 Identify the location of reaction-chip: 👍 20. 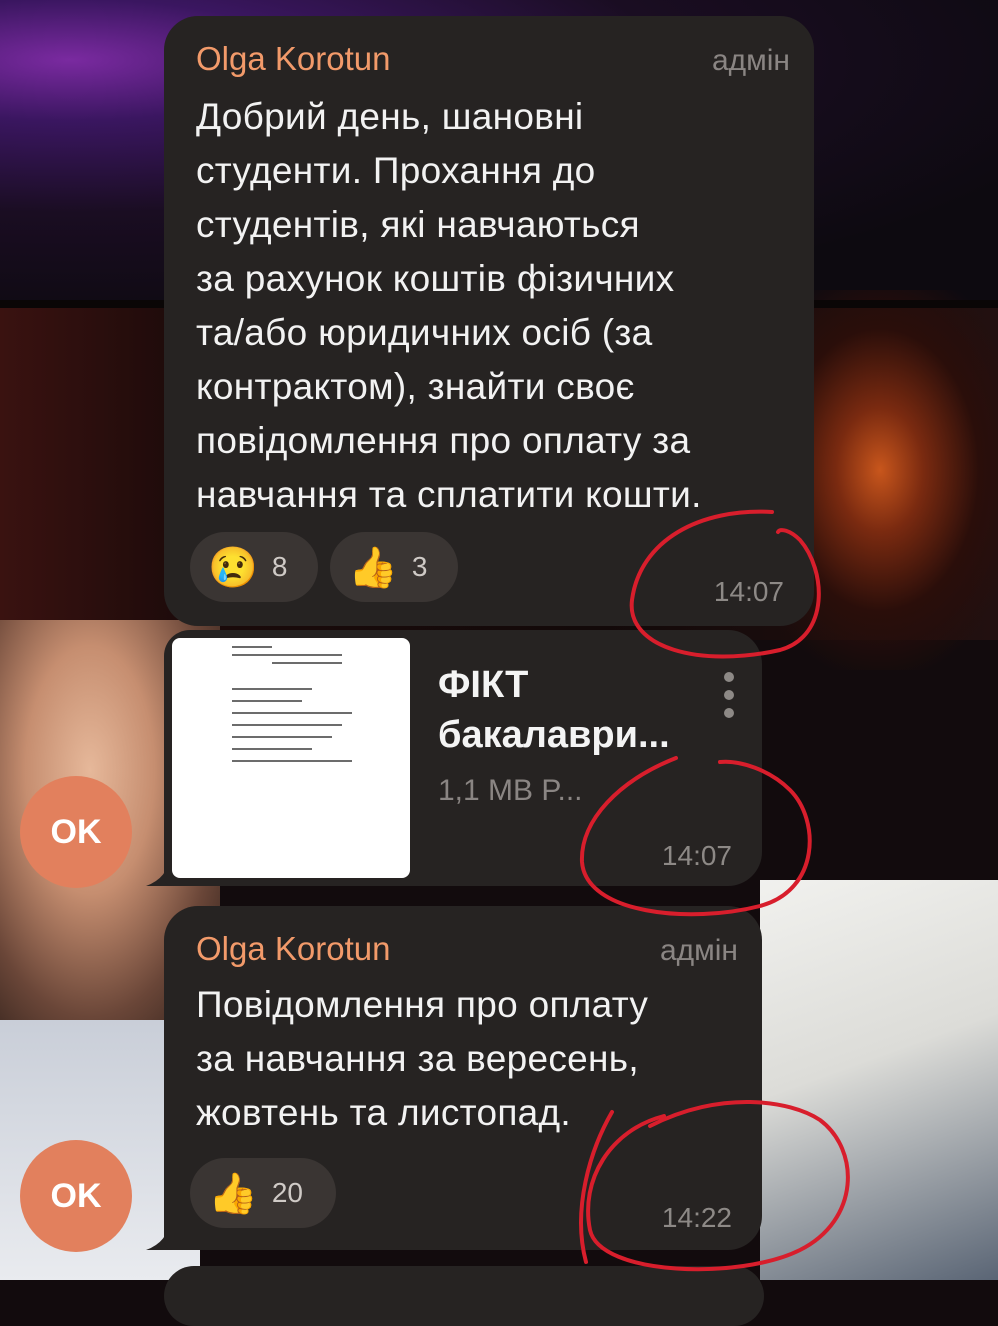
(263, 1193).